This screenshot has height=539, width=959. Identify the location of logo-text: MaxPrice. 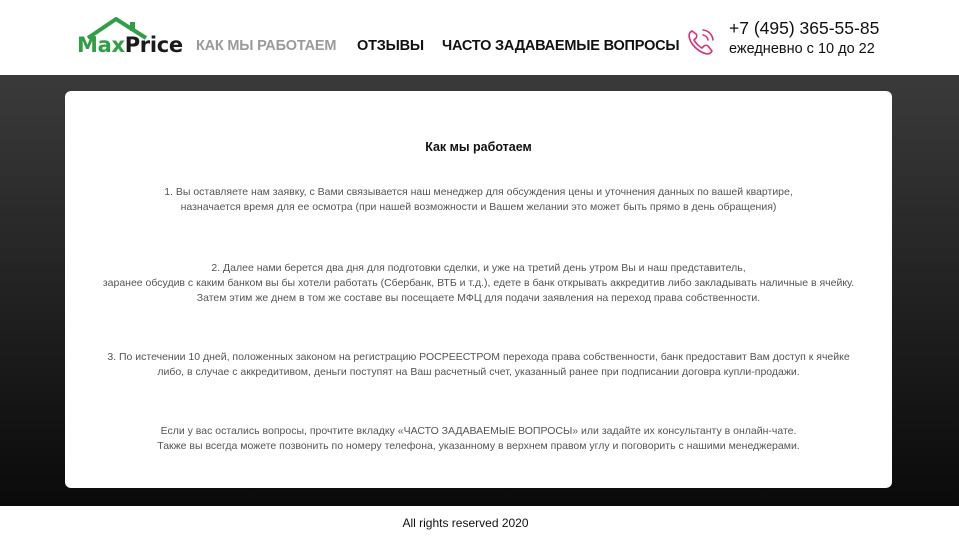
(130, 45).